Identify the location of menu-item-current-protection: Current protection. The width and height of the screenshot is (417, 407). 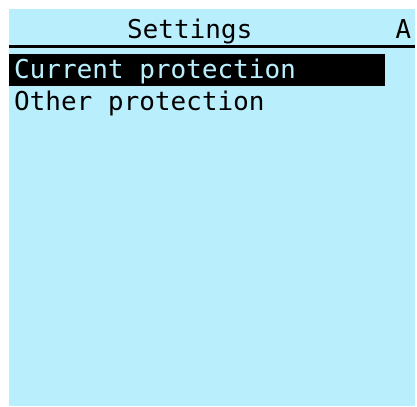
(197, 70).